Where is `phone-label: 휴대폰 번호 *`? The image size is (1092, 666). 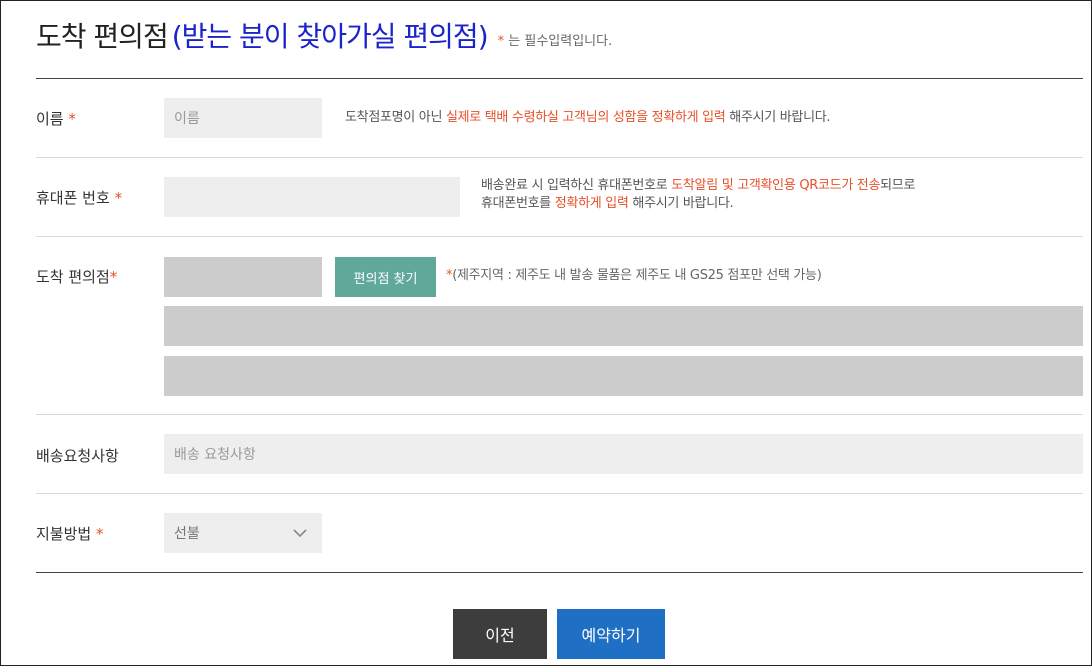 phone-label: 휴대폰 번호 * is located at coordinates (79, 197).